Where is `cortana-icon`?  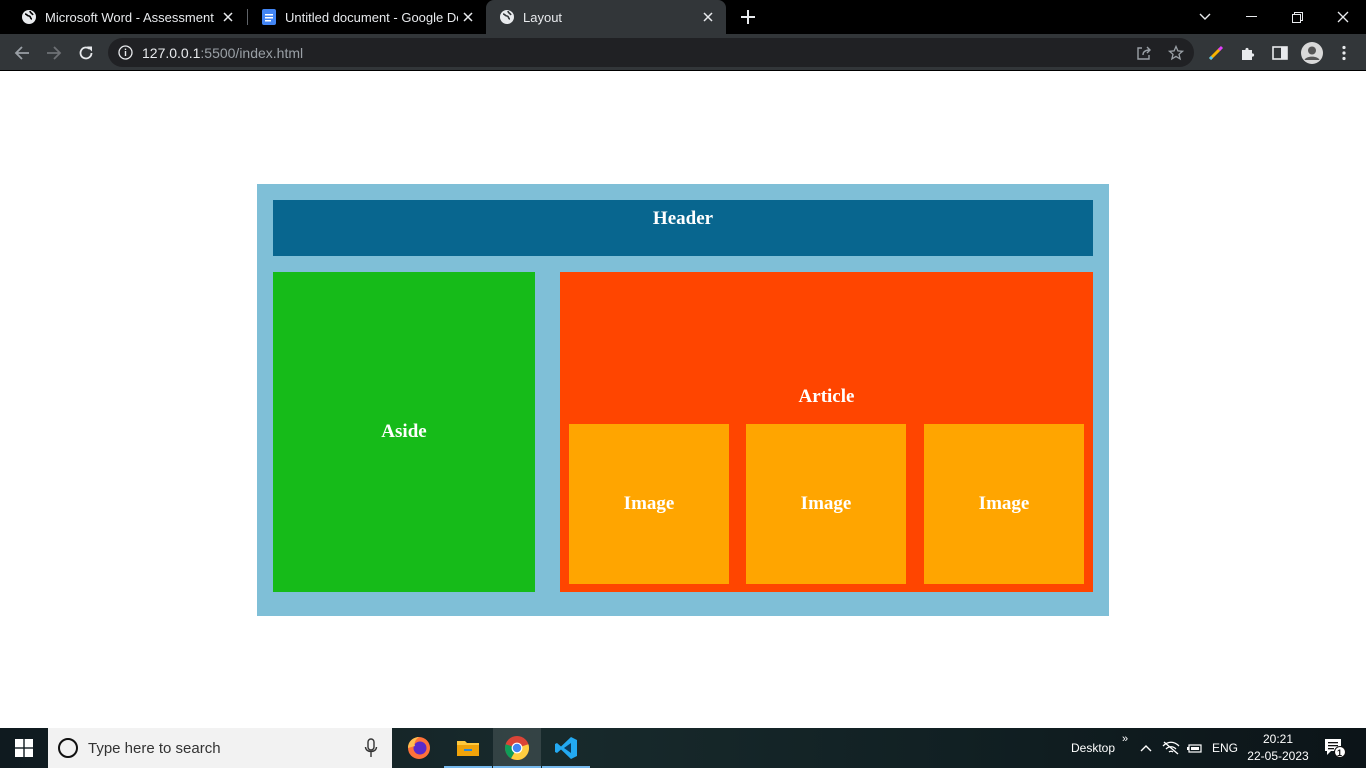 cortana-icon is located at coordinates (68, 748).